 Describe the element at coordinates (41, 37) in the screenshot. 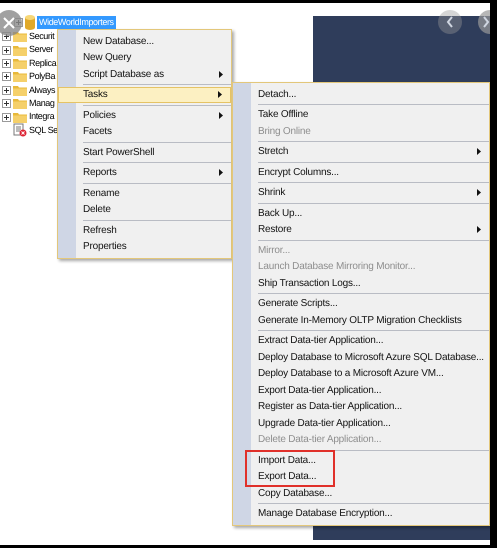

I see `tree-item: Securit` at that location.